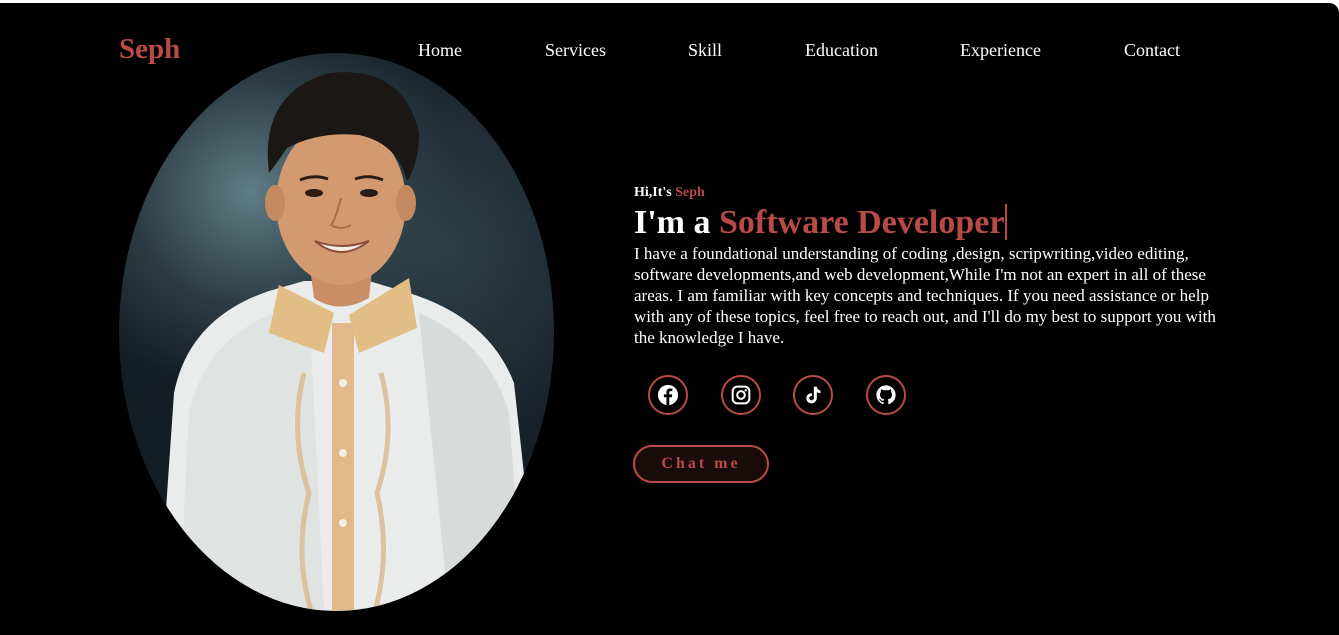 This screenshot has width=1339, height=635. What do you see at coordinates (862, 222) in the screenshot?
I see `headline-role: Software Developer` at bounding box center [862, 222].